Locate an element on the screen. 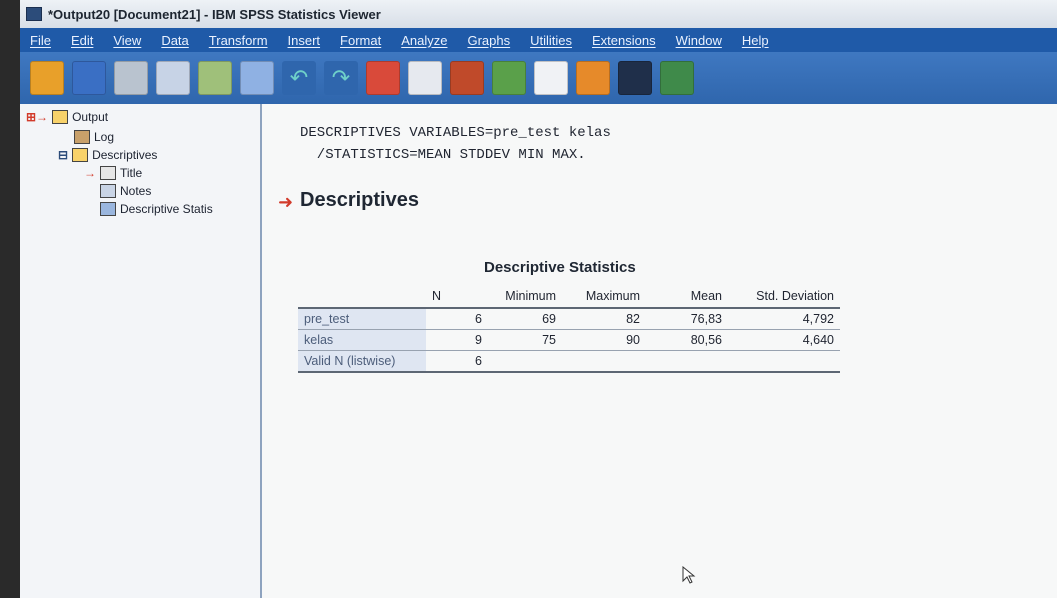 The width and height of the screenshot is (1057, 598). header-blank is located at coordinates (362, 297).